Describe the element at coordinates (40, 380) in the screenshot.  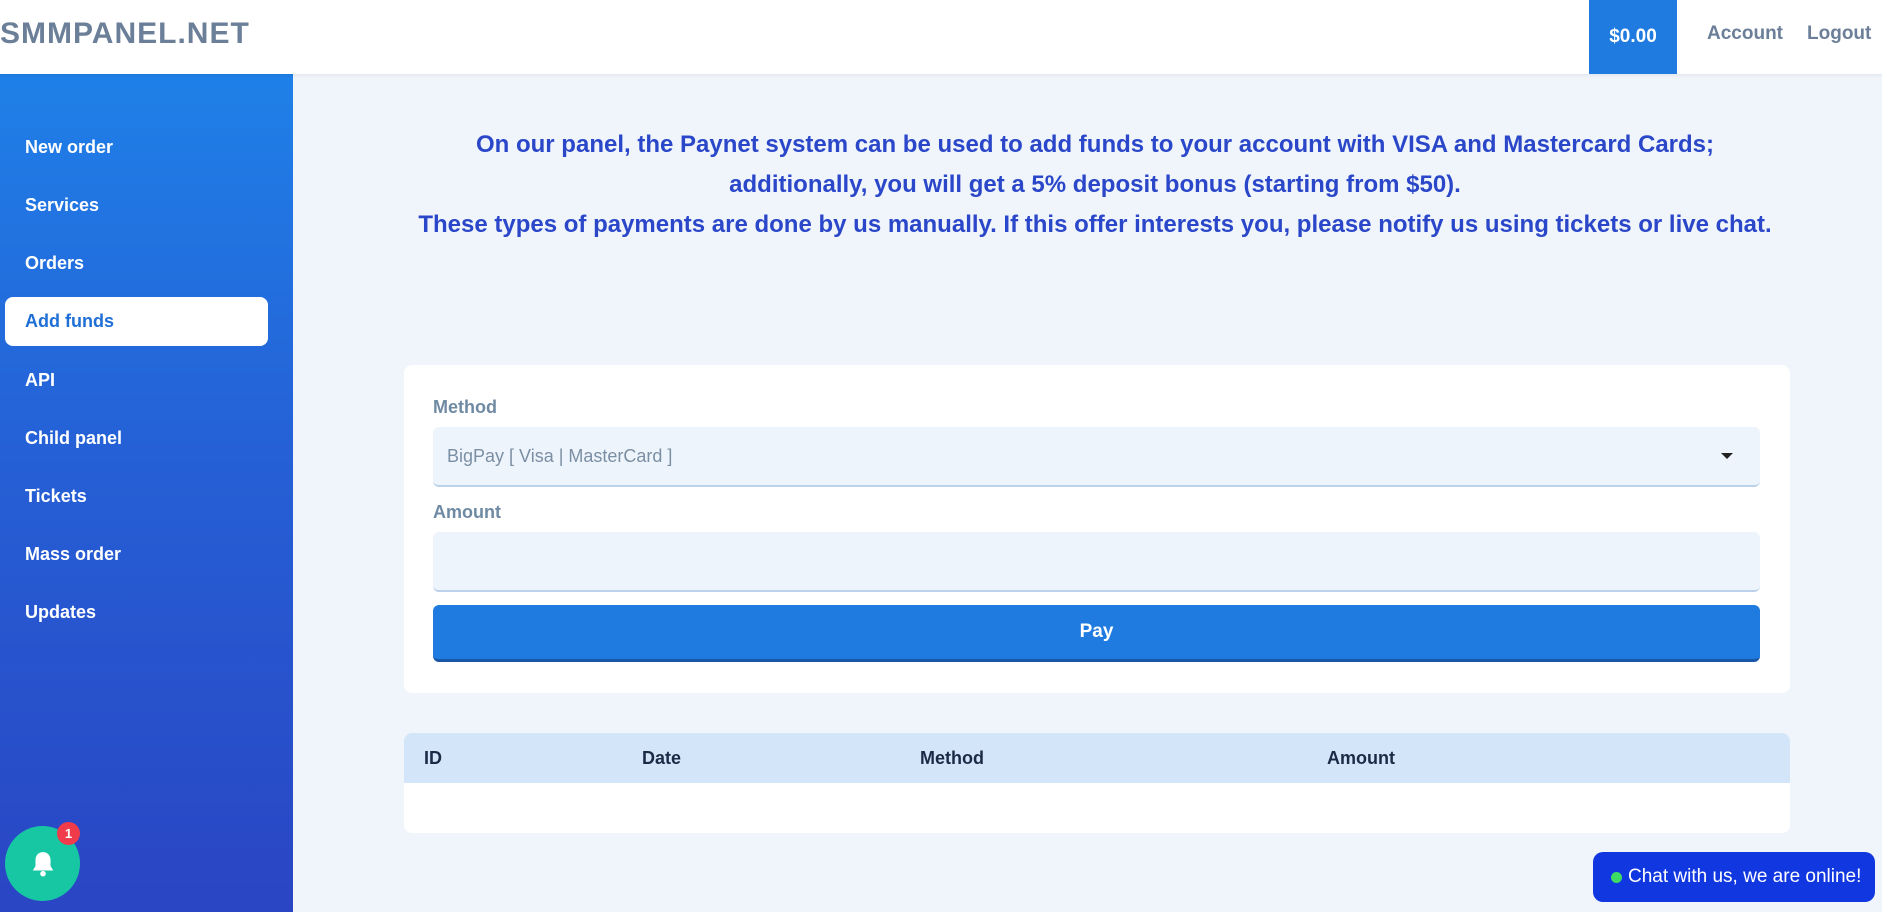
I see `sidebar-item-label: API` at that location.